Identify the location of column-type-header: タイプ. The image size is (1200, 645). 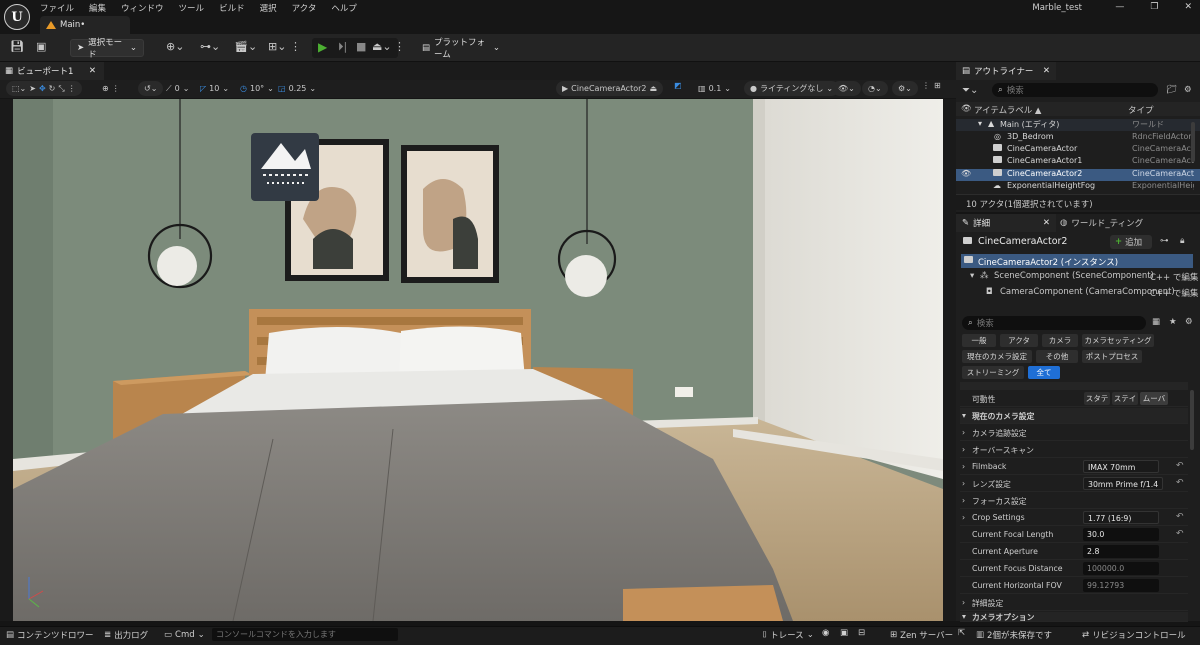
(1141, 110).